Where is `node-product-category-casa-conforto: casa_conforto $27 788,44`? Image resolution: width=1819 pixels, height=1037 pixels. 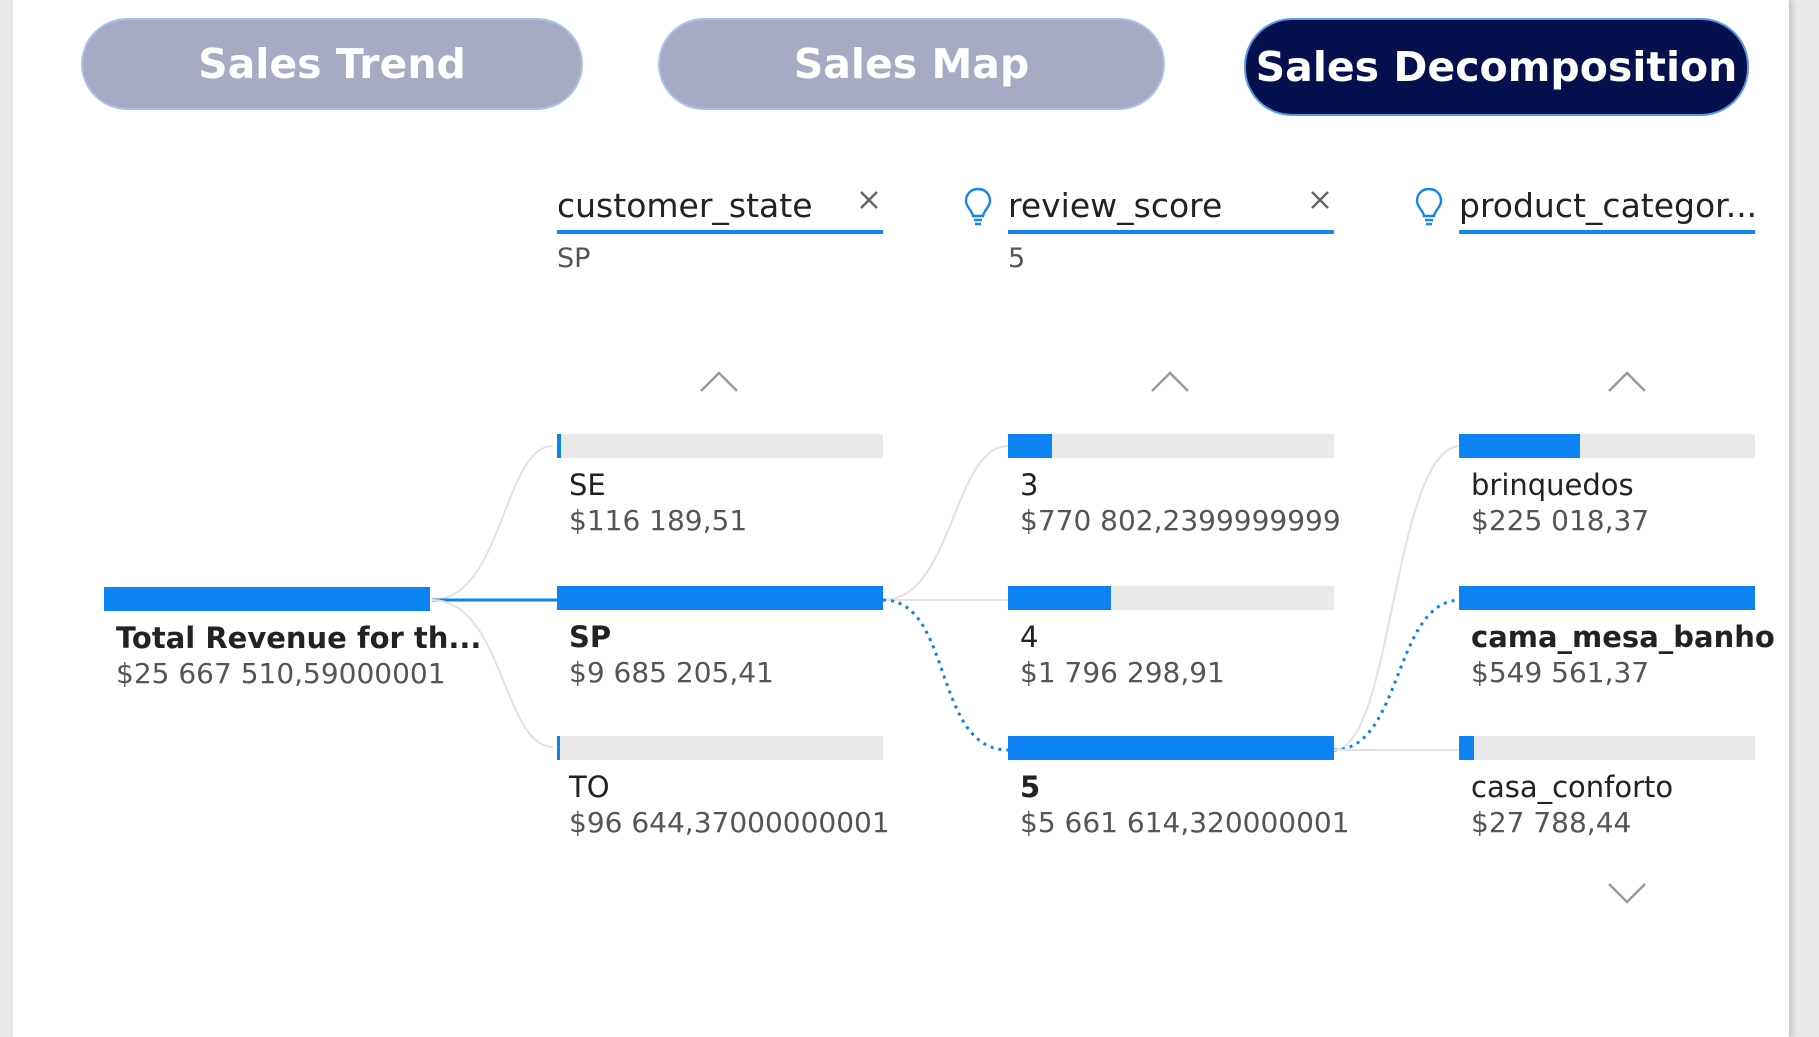
node-product-category-casa-conforto: casa_conforto $27 788,44 is located at coordinates (1607, 796).